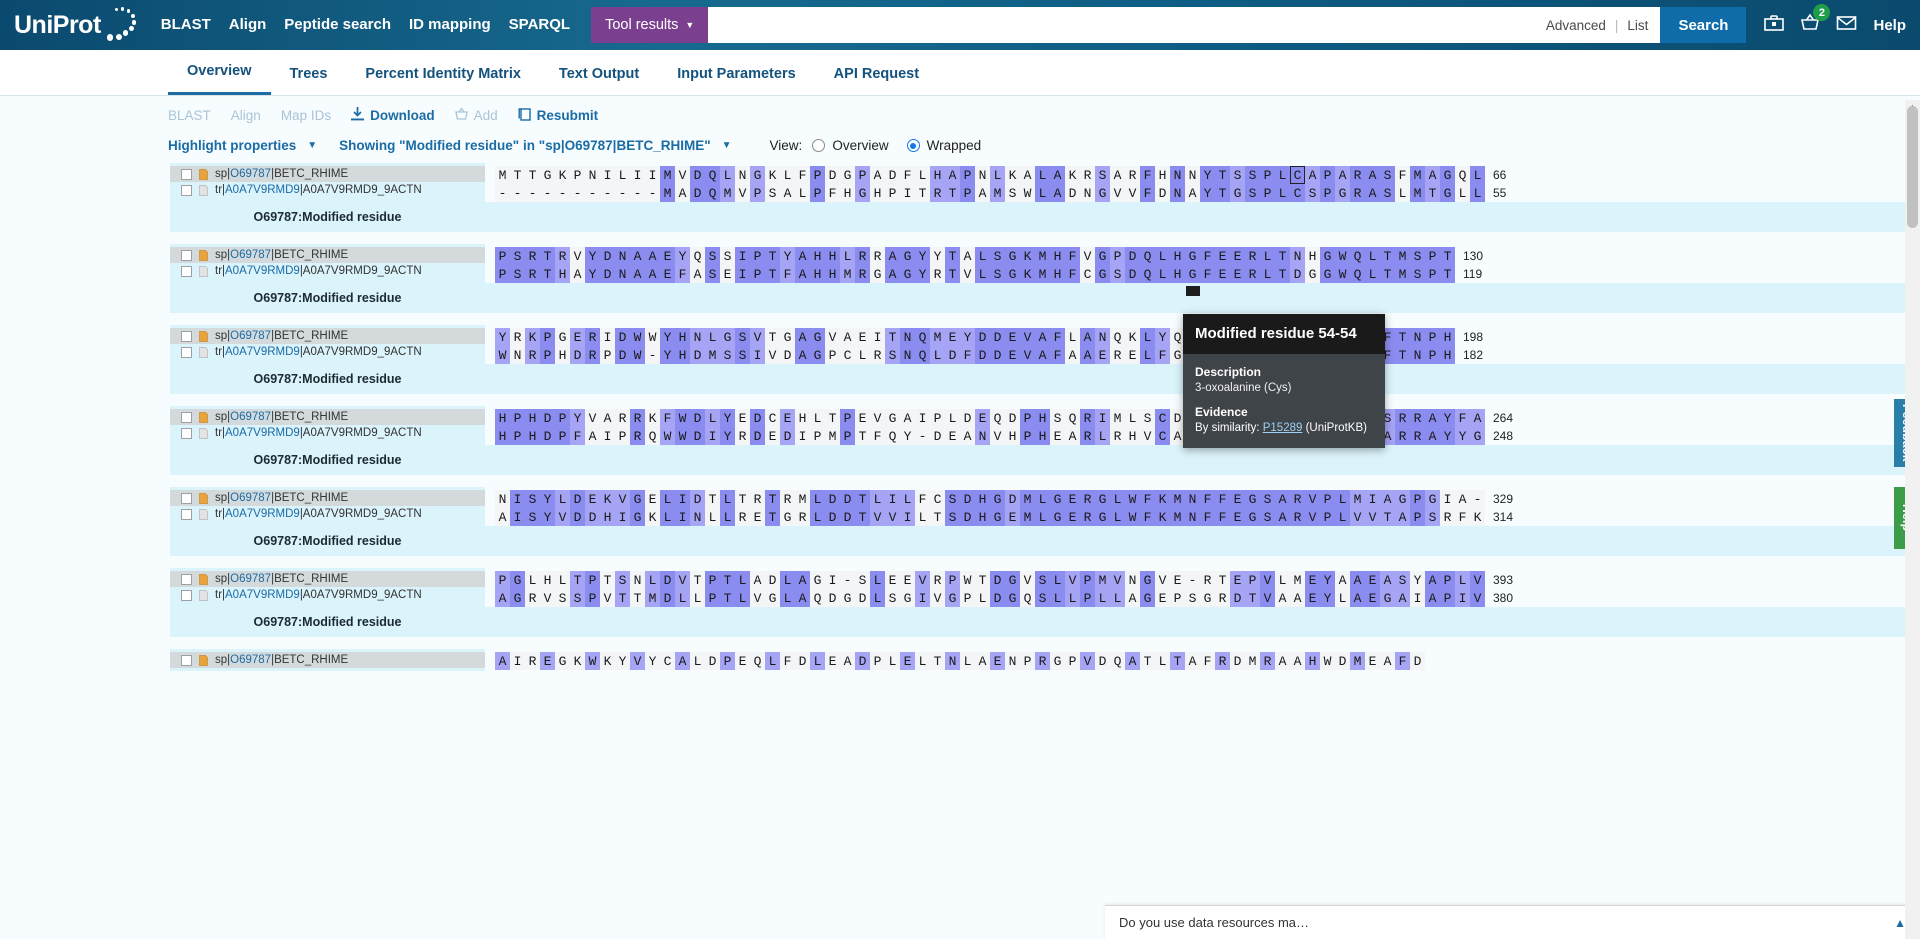 The width and height of the screenshot is (1920, 939). What do you see at coordinates (1815, 20) in the screenshot?
I see `basket-icon: 2` at bounding box center [1815, 20].